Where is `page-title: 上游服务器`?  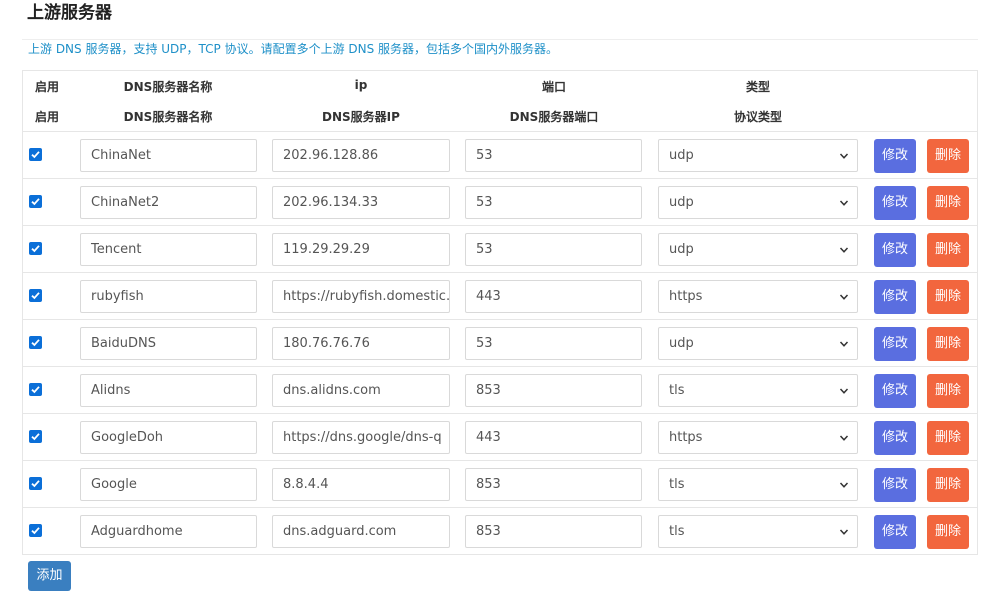 page-title: 上游服务器 is located at coordinates (69, 13).